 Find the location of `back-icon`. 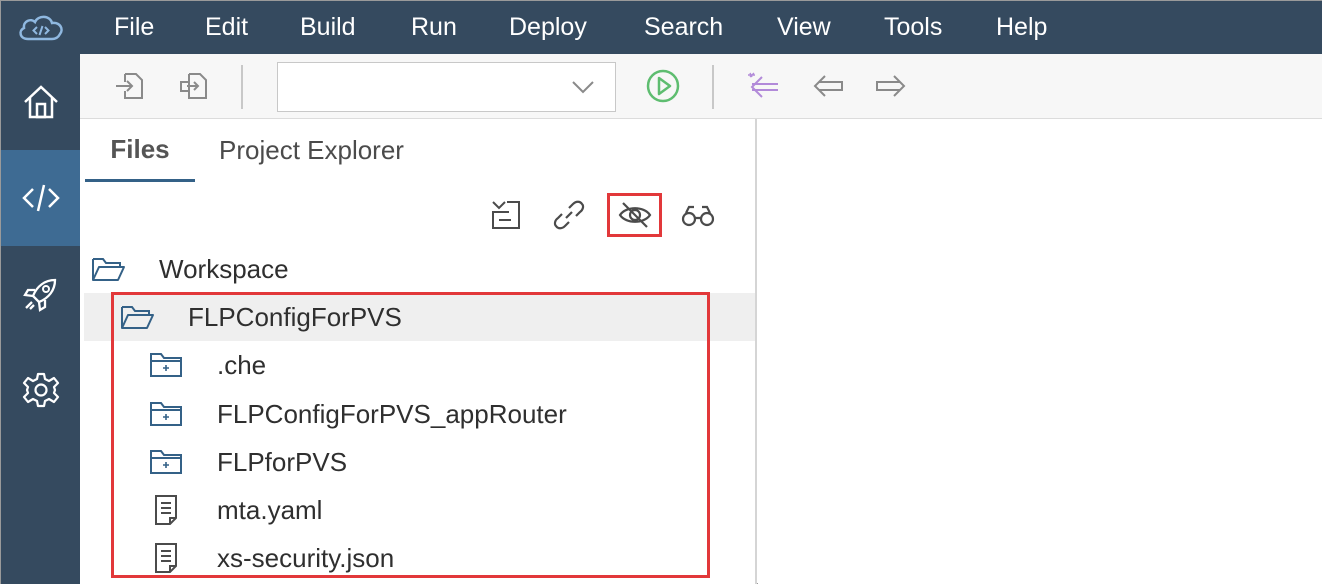

back-icon is located at coordinates (828, 86).